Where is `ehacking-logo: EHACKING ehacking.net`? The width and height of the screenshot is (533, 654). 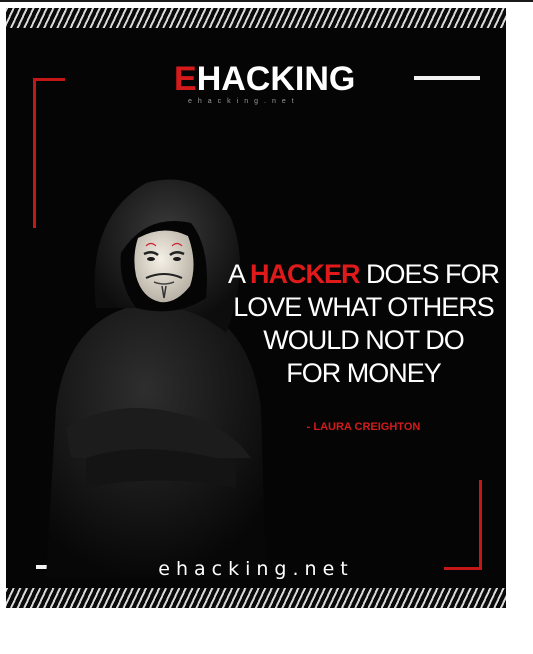 ehacking-logo: EHACKING ehacking.net is located at coordinates (264, 86).